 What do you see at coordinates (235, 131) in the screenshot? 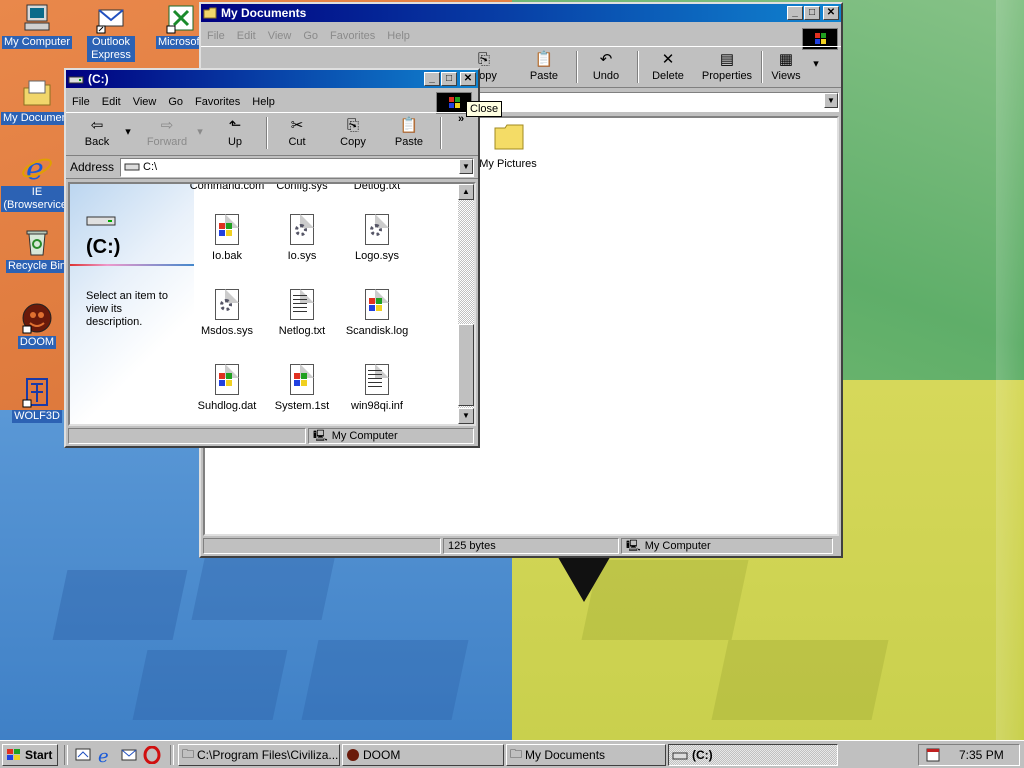
I see `up-button: ⬑ Up` at bounding box center [235, 131].